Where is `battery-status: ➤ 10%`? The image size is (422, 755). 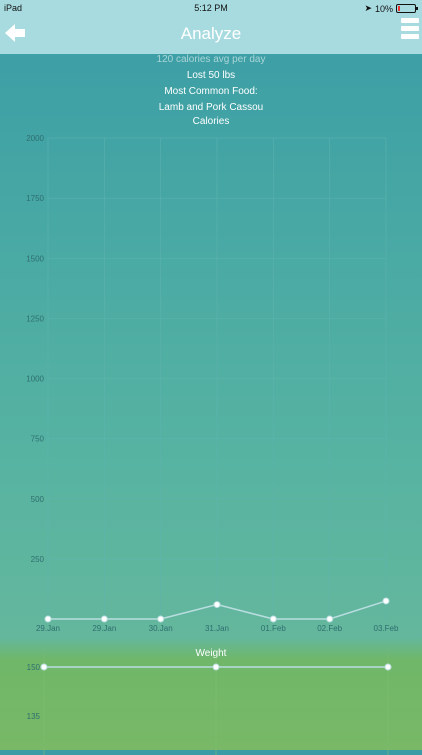
battery-status: ➤ 10% is located at coordinates (391, 8).